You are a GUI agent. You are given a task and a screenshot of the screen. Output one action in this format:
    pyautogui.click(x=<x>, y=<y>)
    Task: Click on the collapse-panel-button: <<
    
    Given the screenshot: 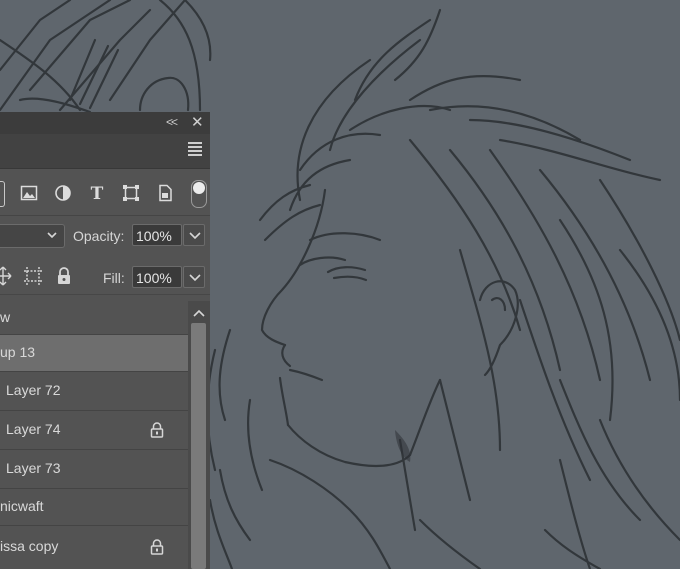 What is the action you would take?
    pyautogui.click(x=172, y=122)
    